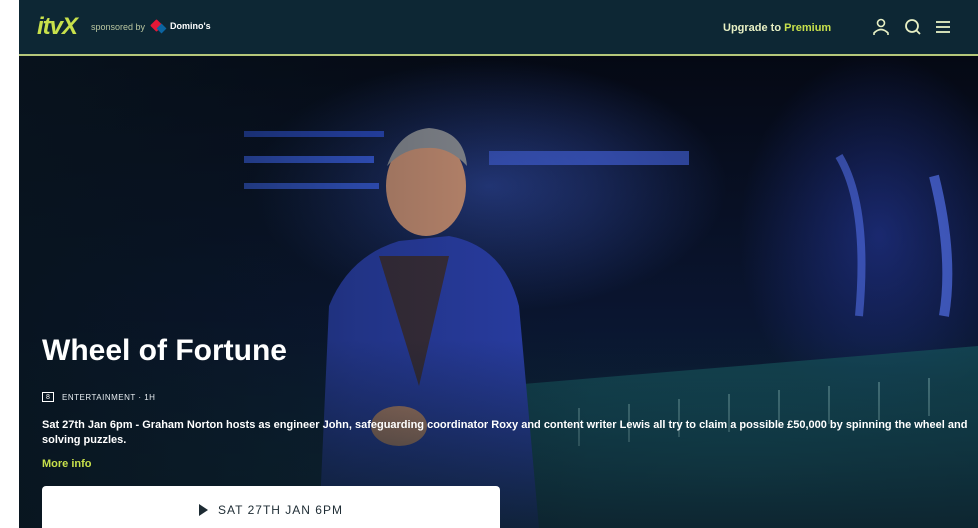 The height and width of the screenshot is (528, 978). I want to click on logo-text: itvX, so click(57, 26).